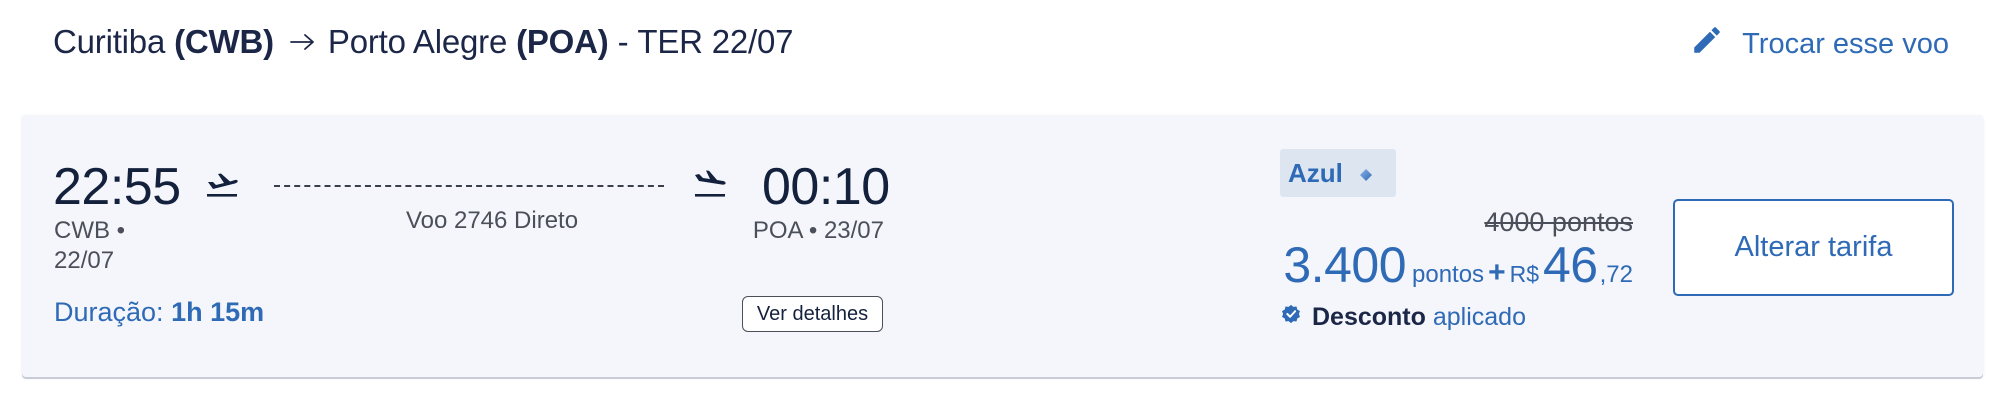  I want to click on points-amount: 3.400, so click(1344, 265).